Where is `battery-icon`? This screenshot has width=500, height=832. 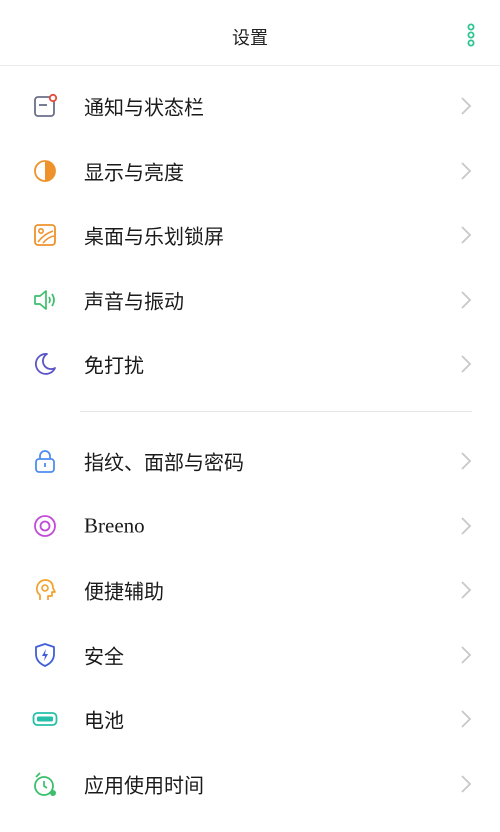 battery-icon is located at coordinates (45, 719).